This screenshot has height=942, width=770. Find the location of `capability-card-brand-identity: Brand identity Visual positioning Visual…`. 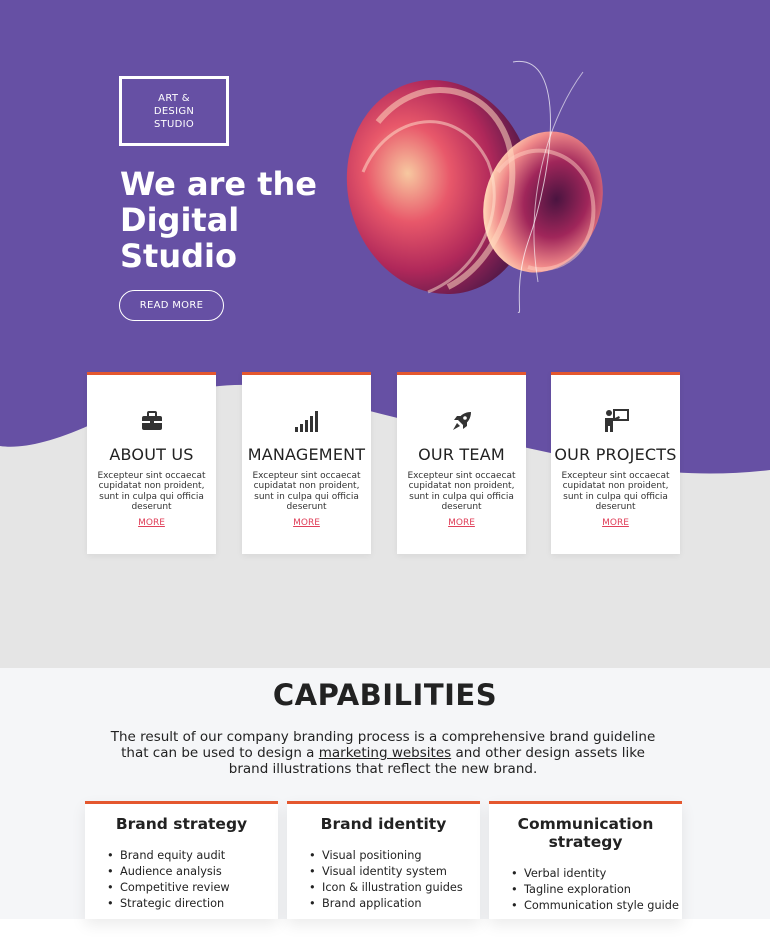

capability-card-brand-identity: Brand identity Visual positioning Visual… is located at coordinates (383, 860).